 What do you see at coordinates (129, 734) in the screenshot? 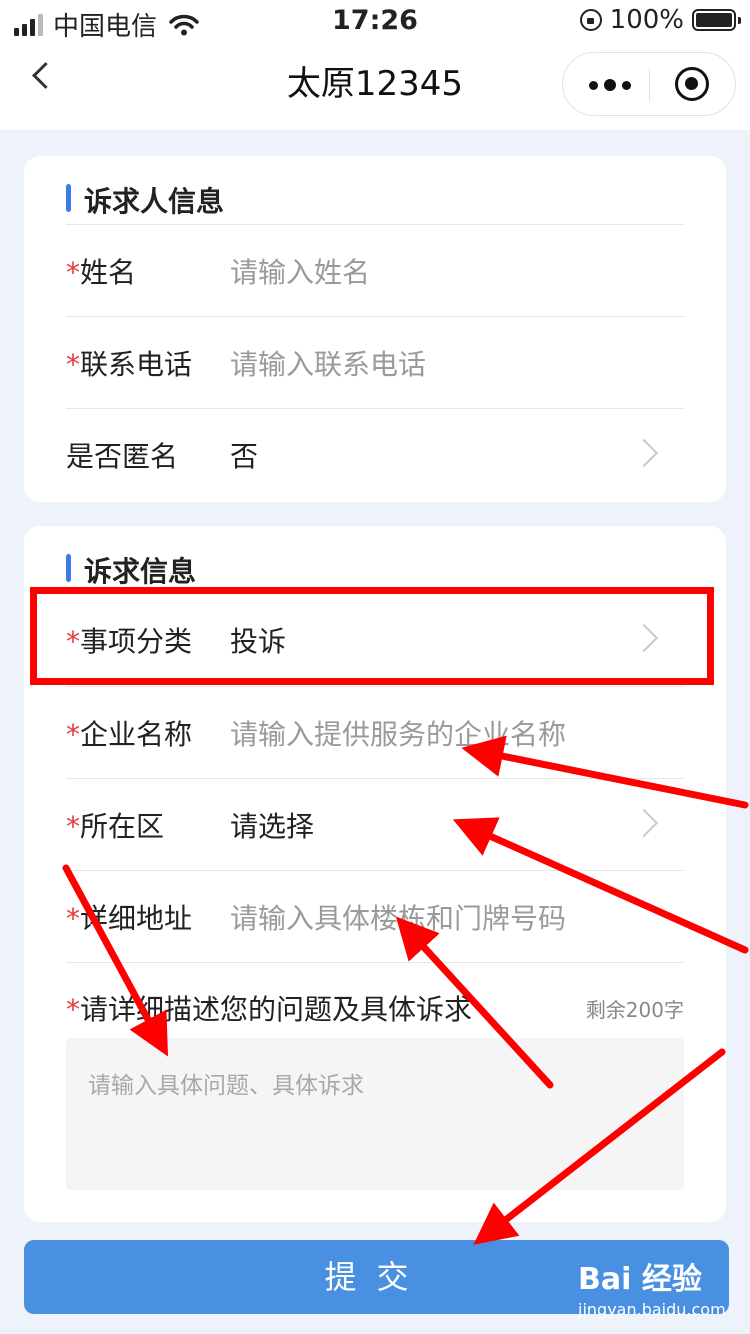
I see `company-label: *企业名称` at bounding box center [129, 734].